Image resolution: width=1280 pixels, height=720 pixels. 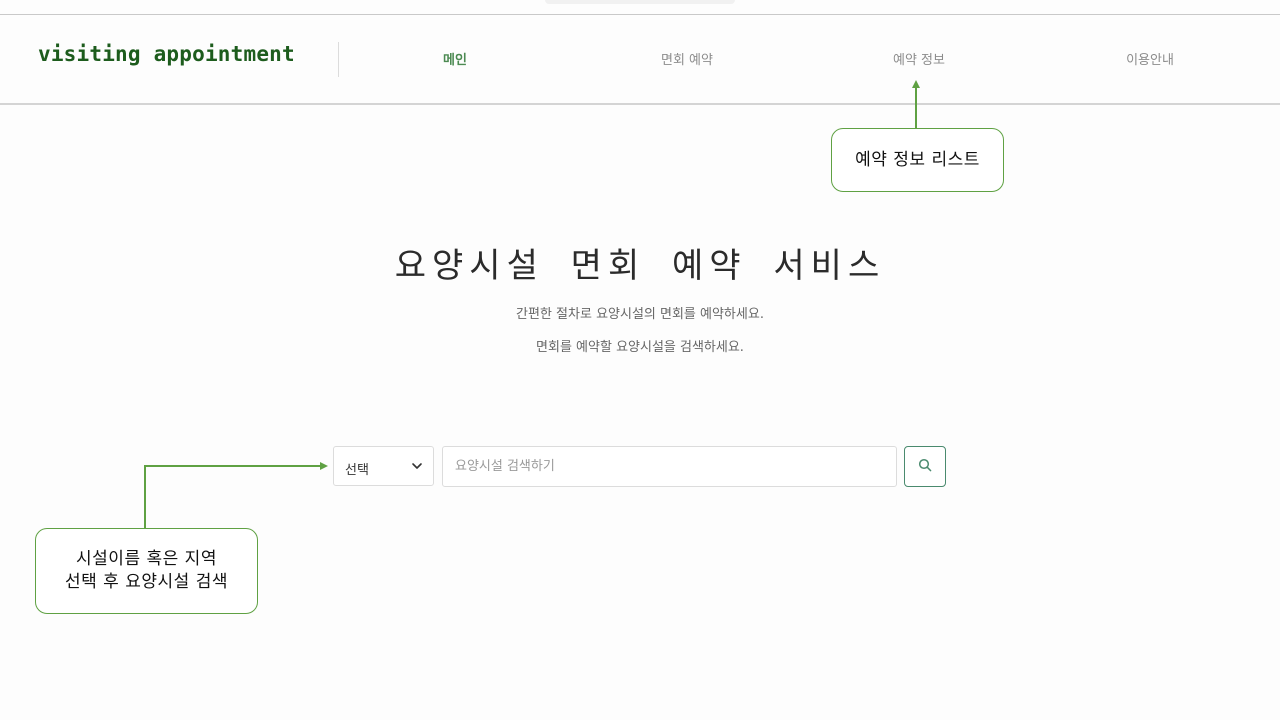 I want to click on facility-search-input, so click(x=669, y=466).